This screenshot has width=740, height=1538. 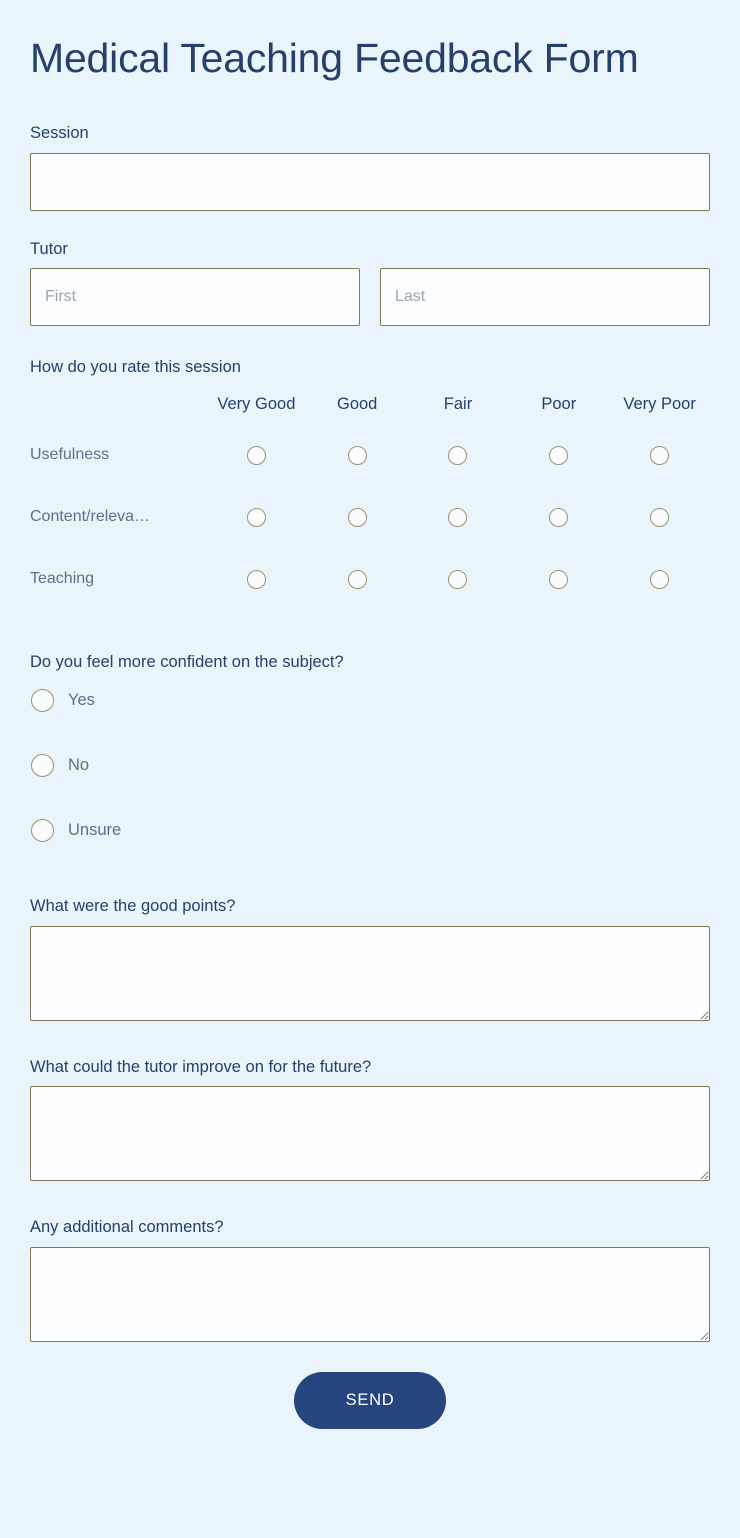 What do you see at coordinates (42, 765) in the screenshot?
I see `radio-confidence-no` at bounding box center [42, 765].